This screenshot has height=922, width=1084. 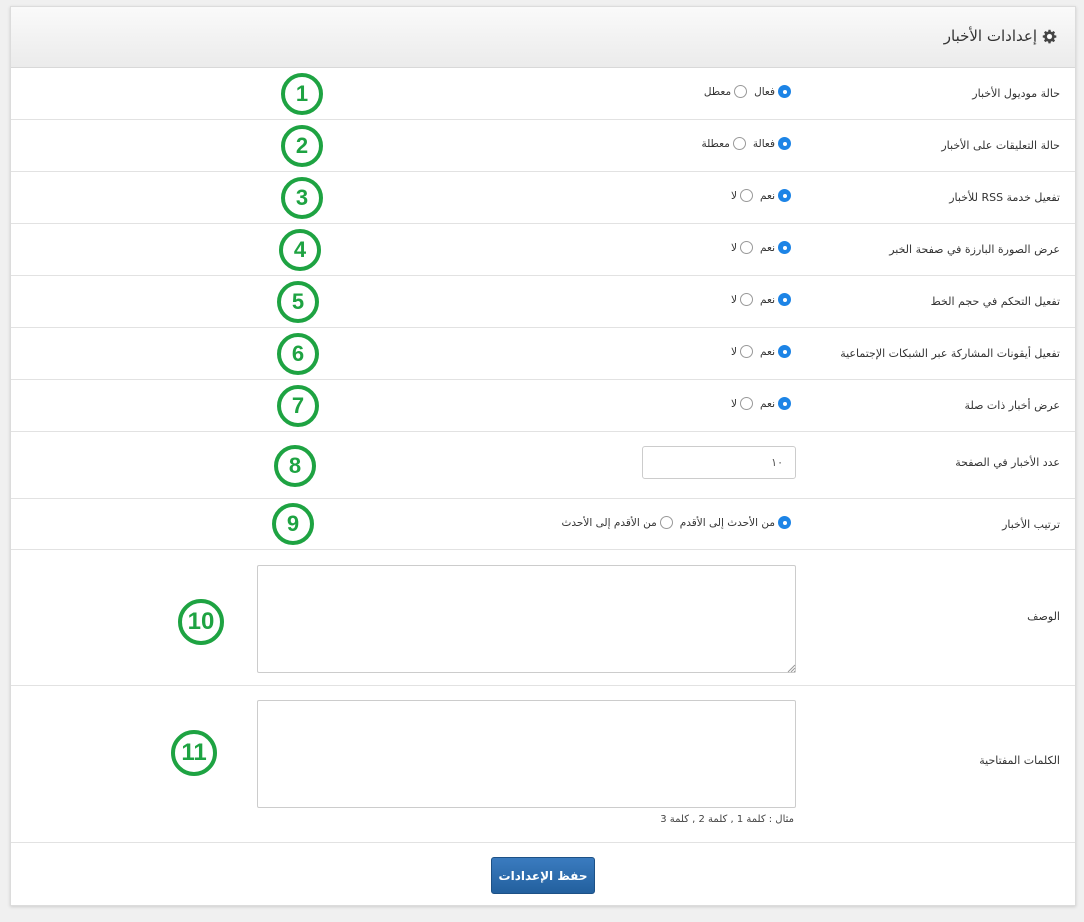 I want to click on step-badge: 5, so click(x=298, y=302).